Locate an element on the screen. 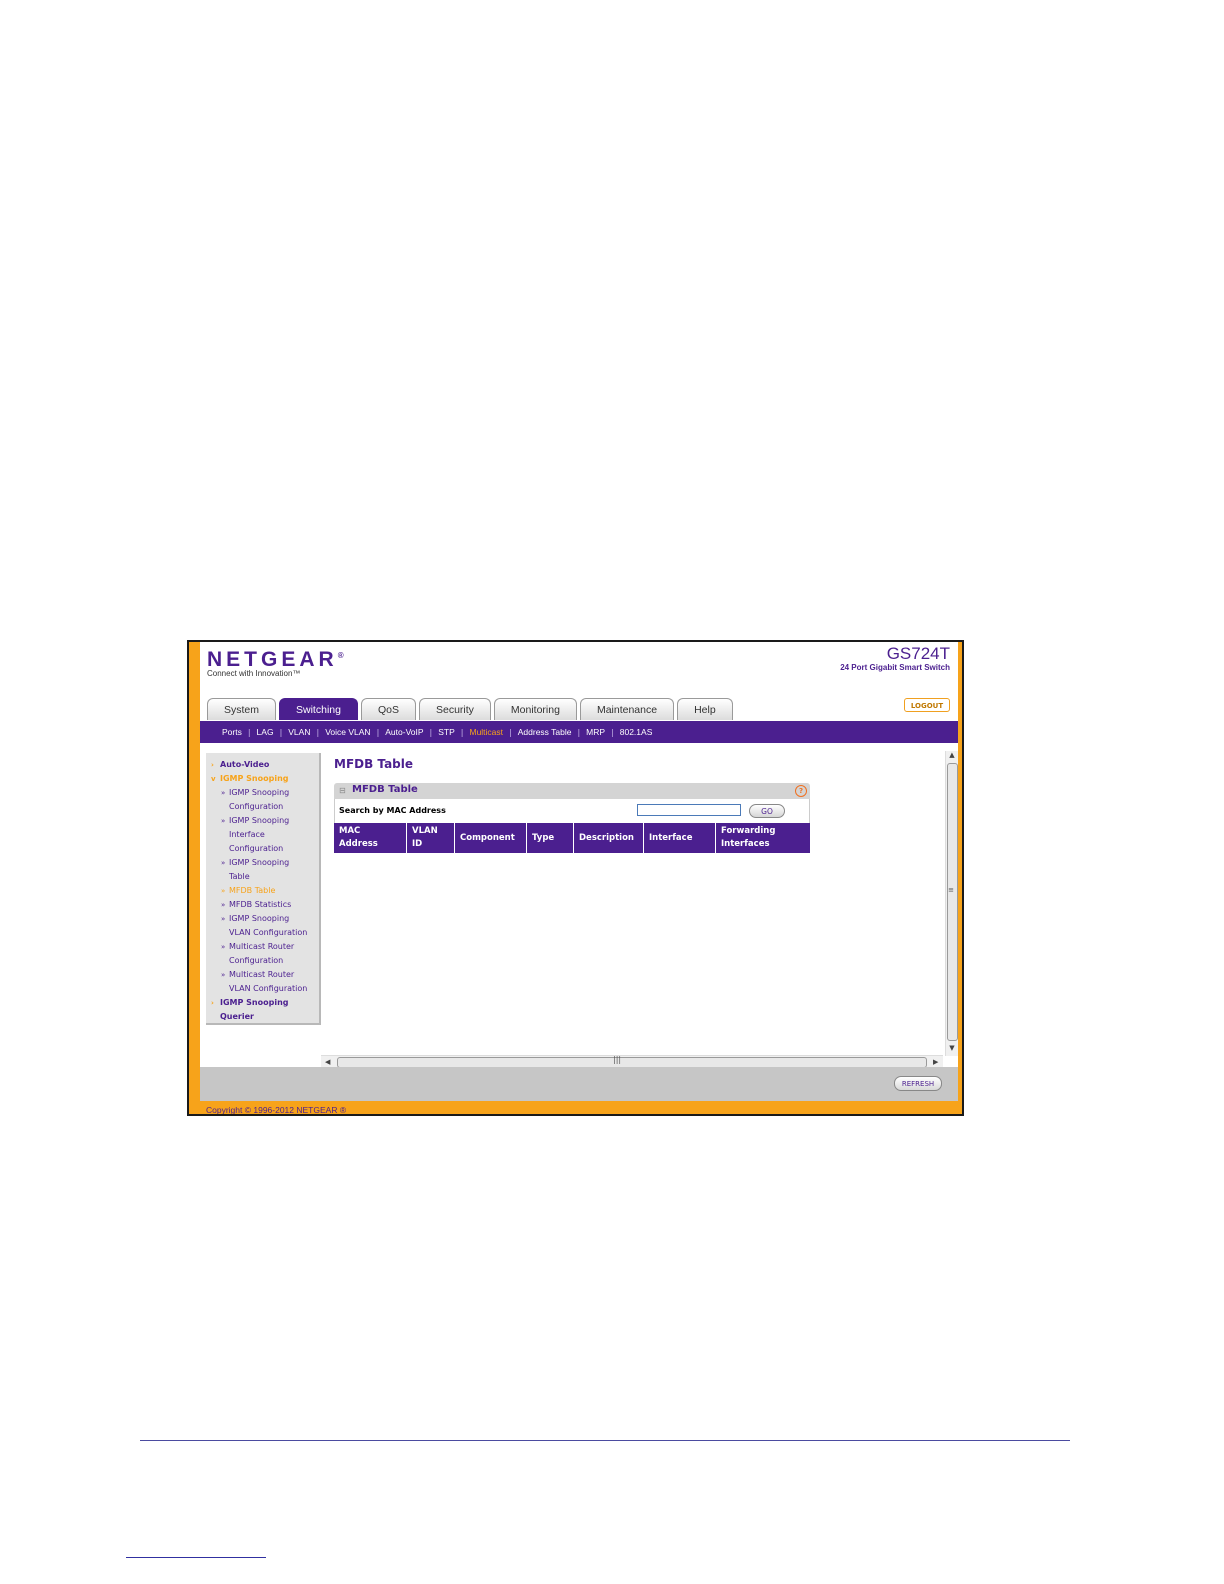  search-row: Search by MAC Address GO is located at coordinates (572, 811).